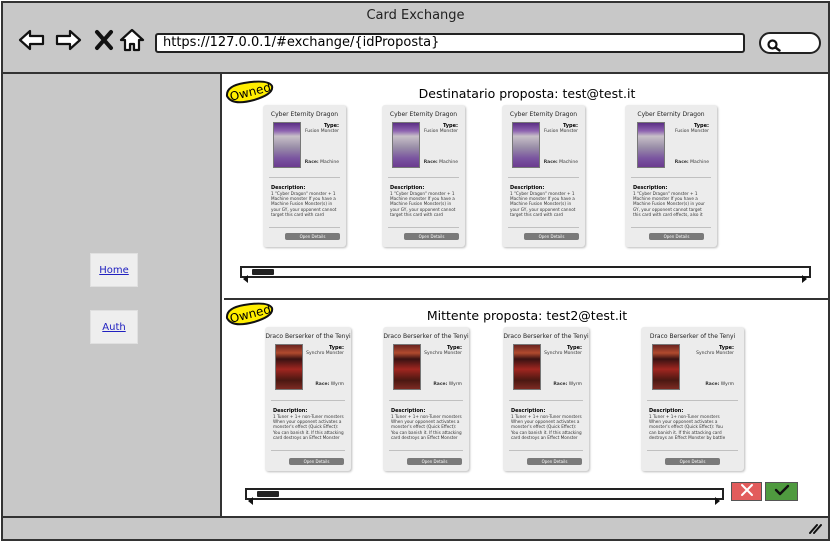  Describe the element at coordinates (114, 327) in the screenshot. I see `sidebar-item-auth: Auth` at that location.